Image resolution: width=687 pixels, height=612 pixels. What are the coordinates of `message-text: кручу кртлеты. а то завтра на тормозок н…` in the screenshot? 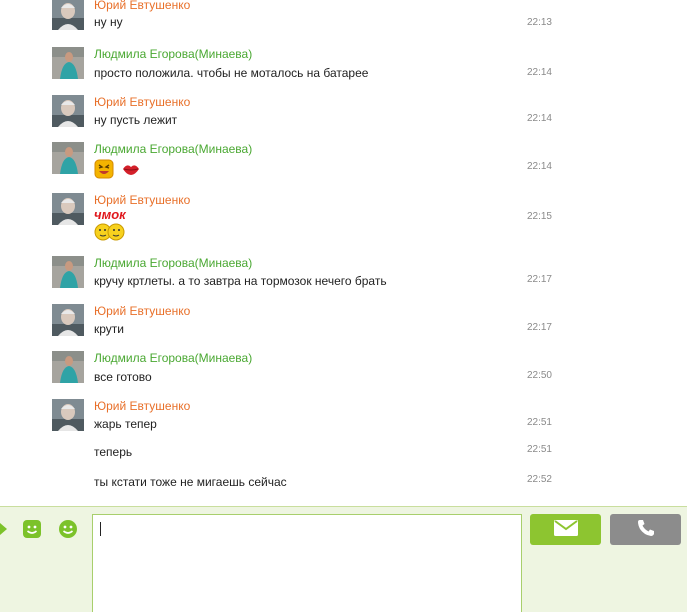 It's located at (240, 281).